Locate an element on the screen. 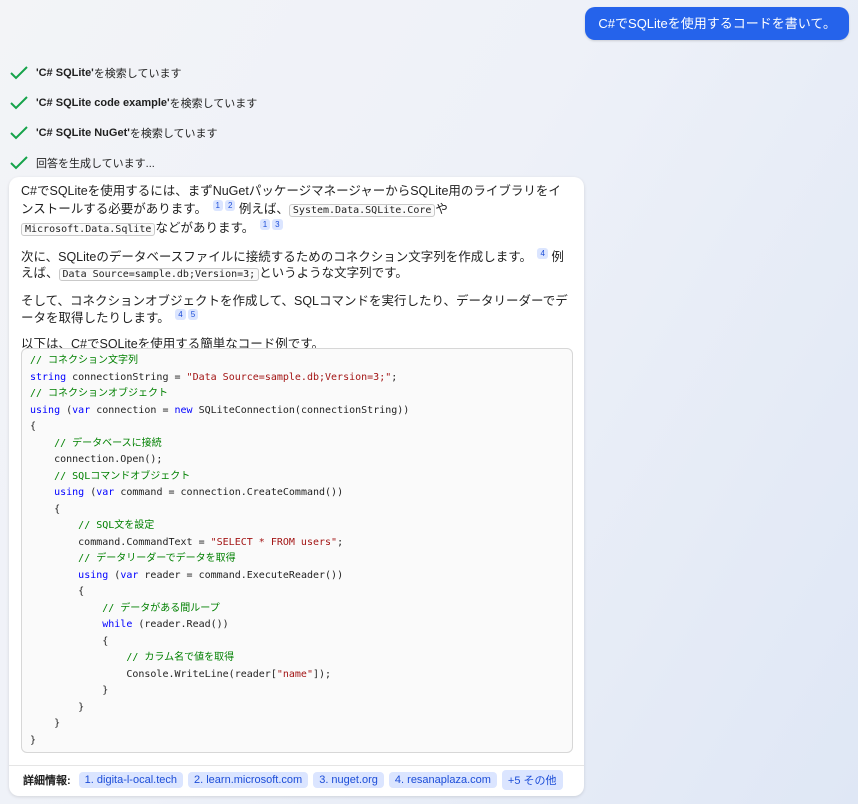 This screenshot has height=804, width=858. code-token: (reader.Read()) is located at coordinates (180, 624).